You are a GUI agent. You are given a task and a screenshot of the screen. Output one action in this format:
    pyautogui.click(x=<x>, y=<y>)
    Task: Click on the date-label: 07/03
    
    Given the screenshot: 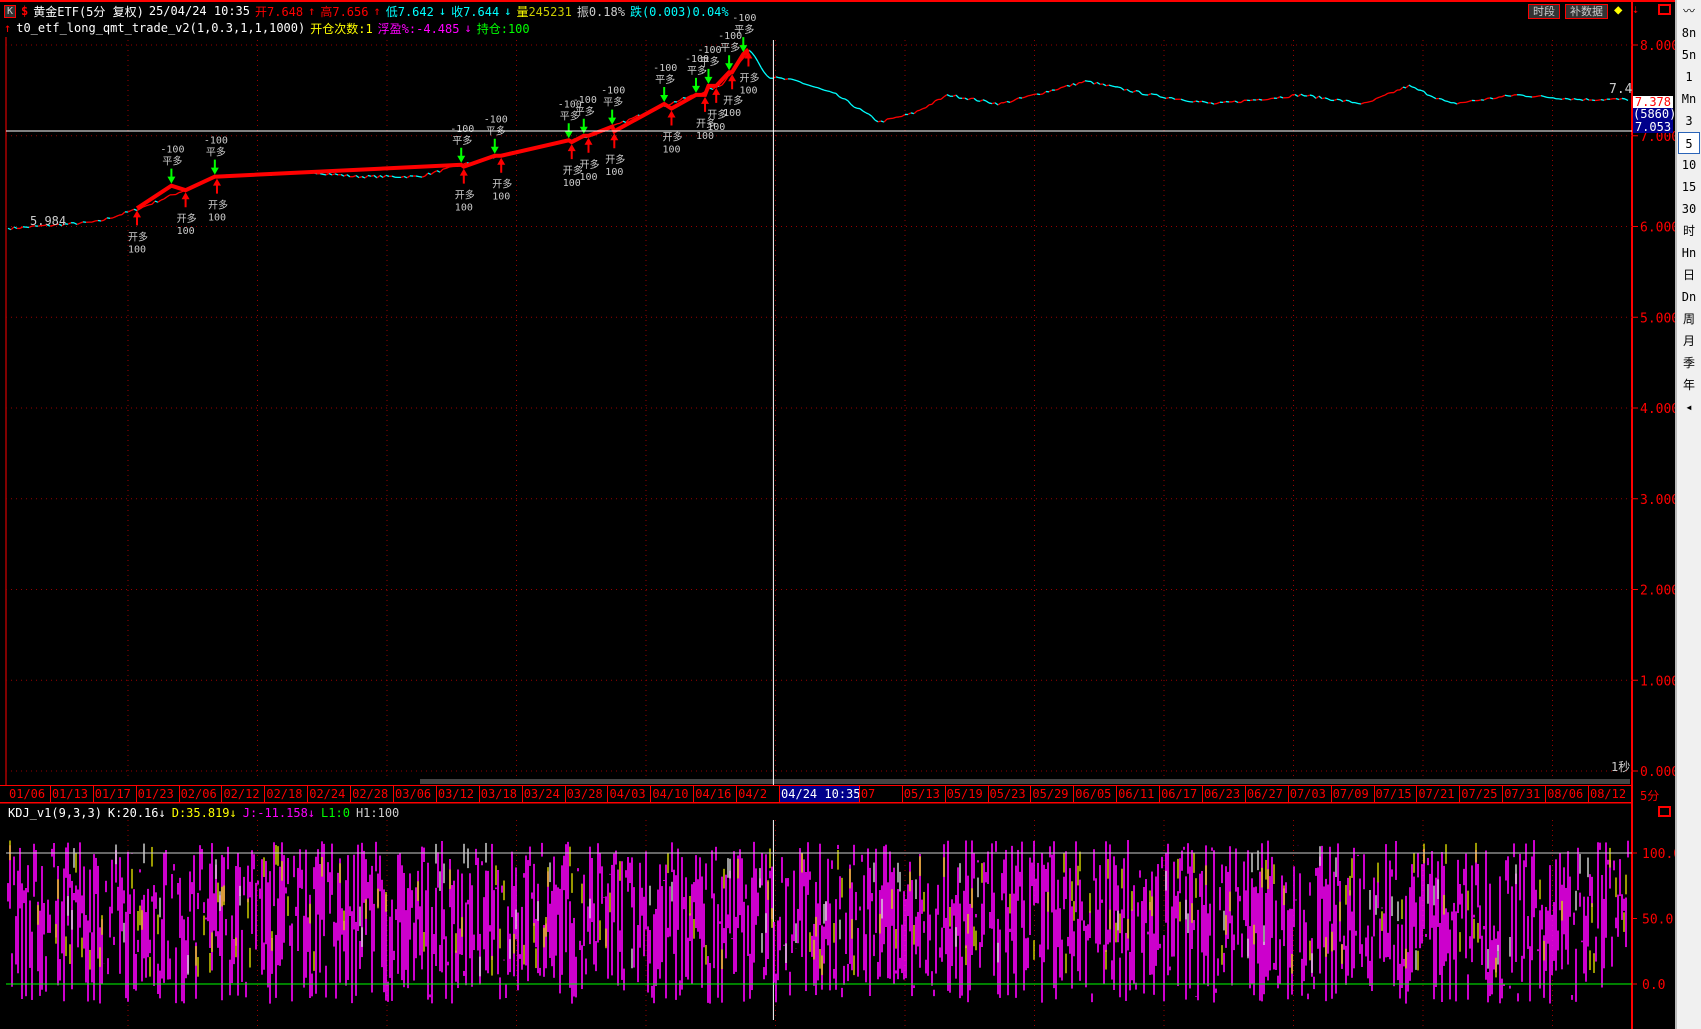 What is the action you would take?
    pyautogui.click(x=1310, y=794)
    